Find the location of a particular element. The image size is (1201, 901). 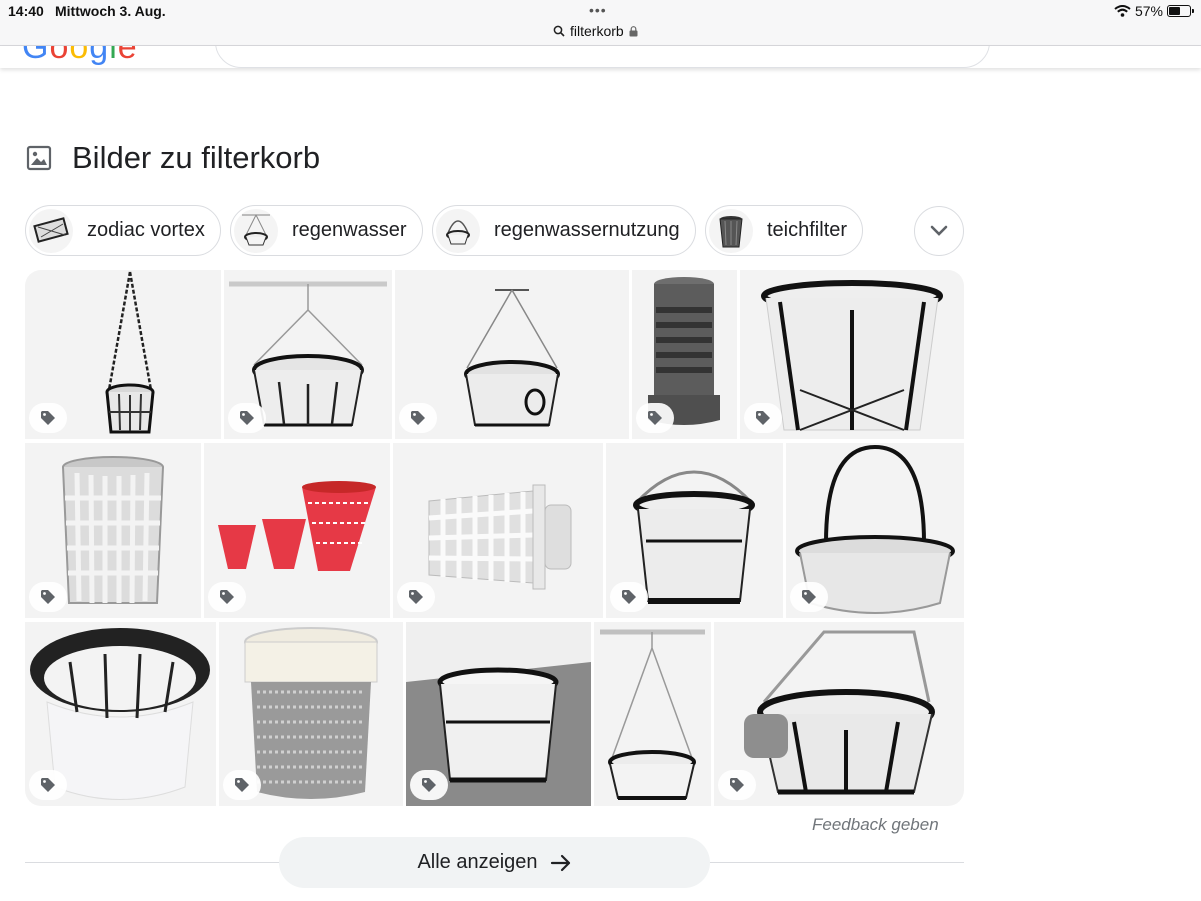

clock: 14:40 is located at coordinates (26, 11).